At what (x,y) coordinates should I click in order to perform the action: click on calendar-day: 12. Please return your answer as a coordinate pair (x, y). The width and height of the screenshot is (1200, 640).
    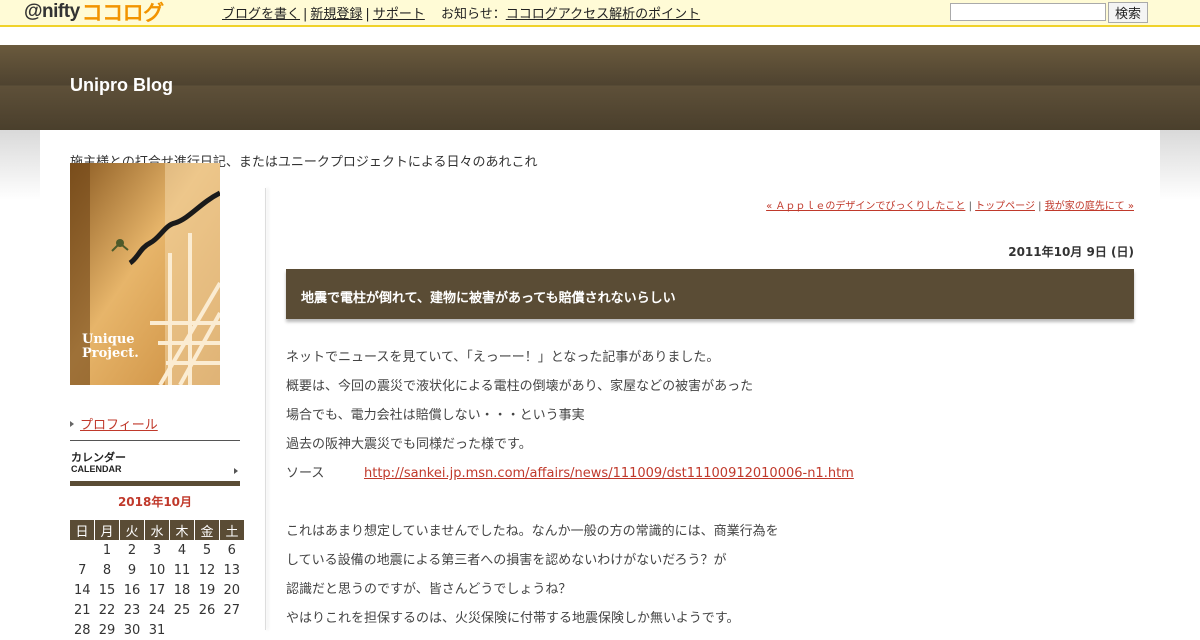
    Looking at the image, I should click on (207, 570).